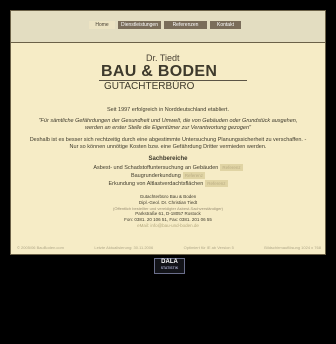 This screenshot has width=336, height=344. Describe the element at coordinates (185, 25) in the screenshot. I see `nav-item-referenzen: Referenzen` at that location.